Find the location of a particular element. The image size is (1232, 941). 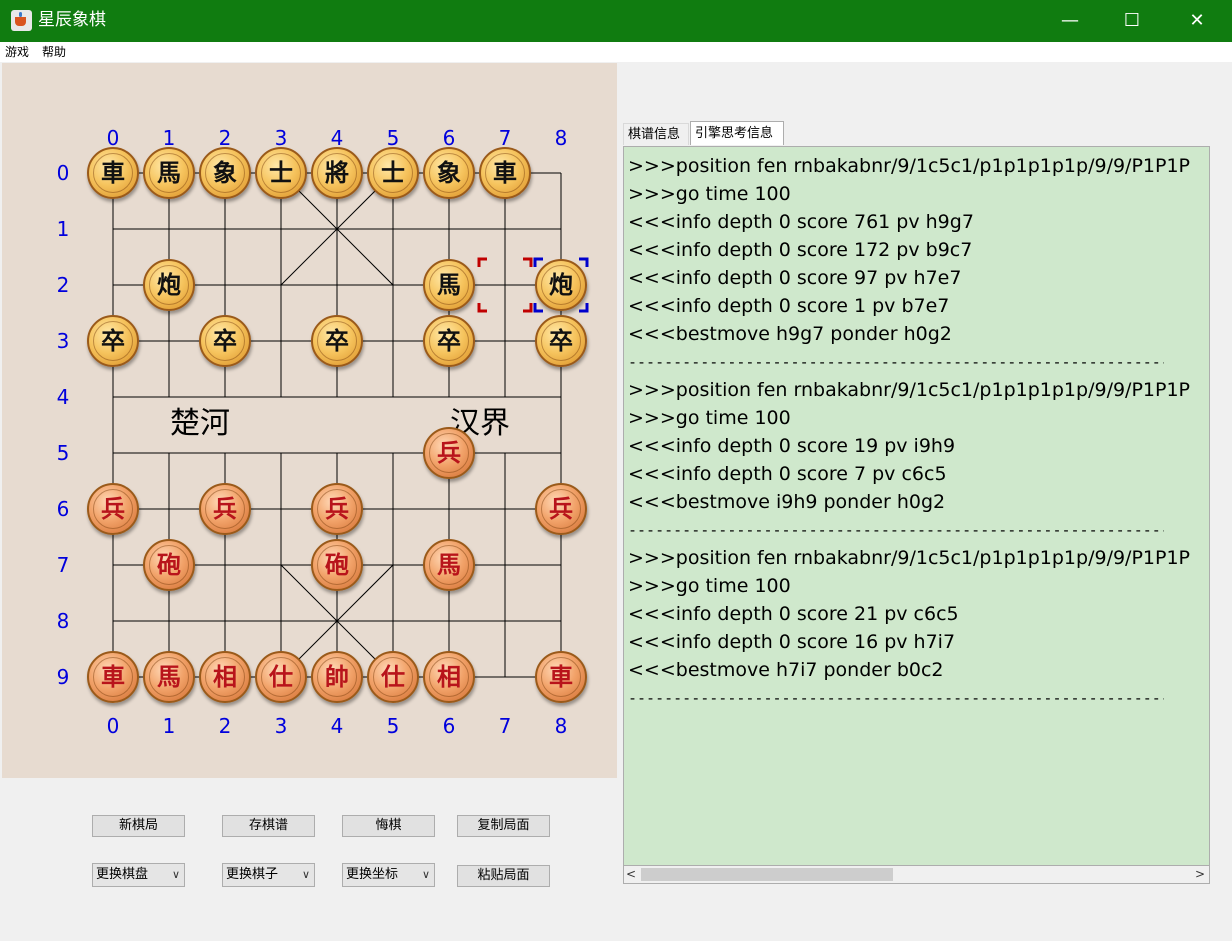

log-line: <<<info depth 0 score 16 pv h7i7 is located at coordinates (792, 642).